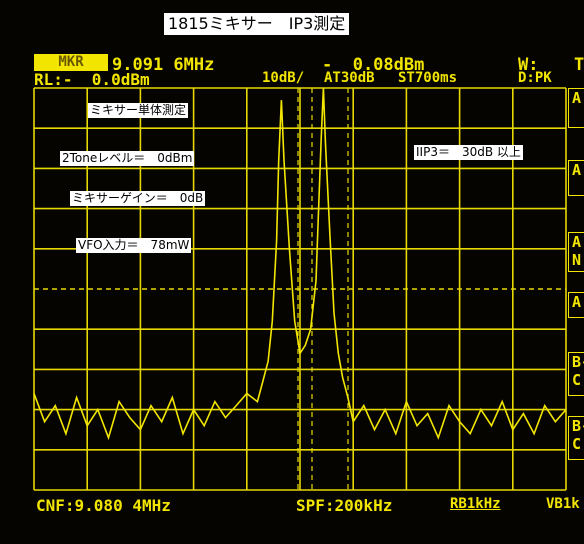  I want to click on softkey-6: B-C, so click(576, 438).